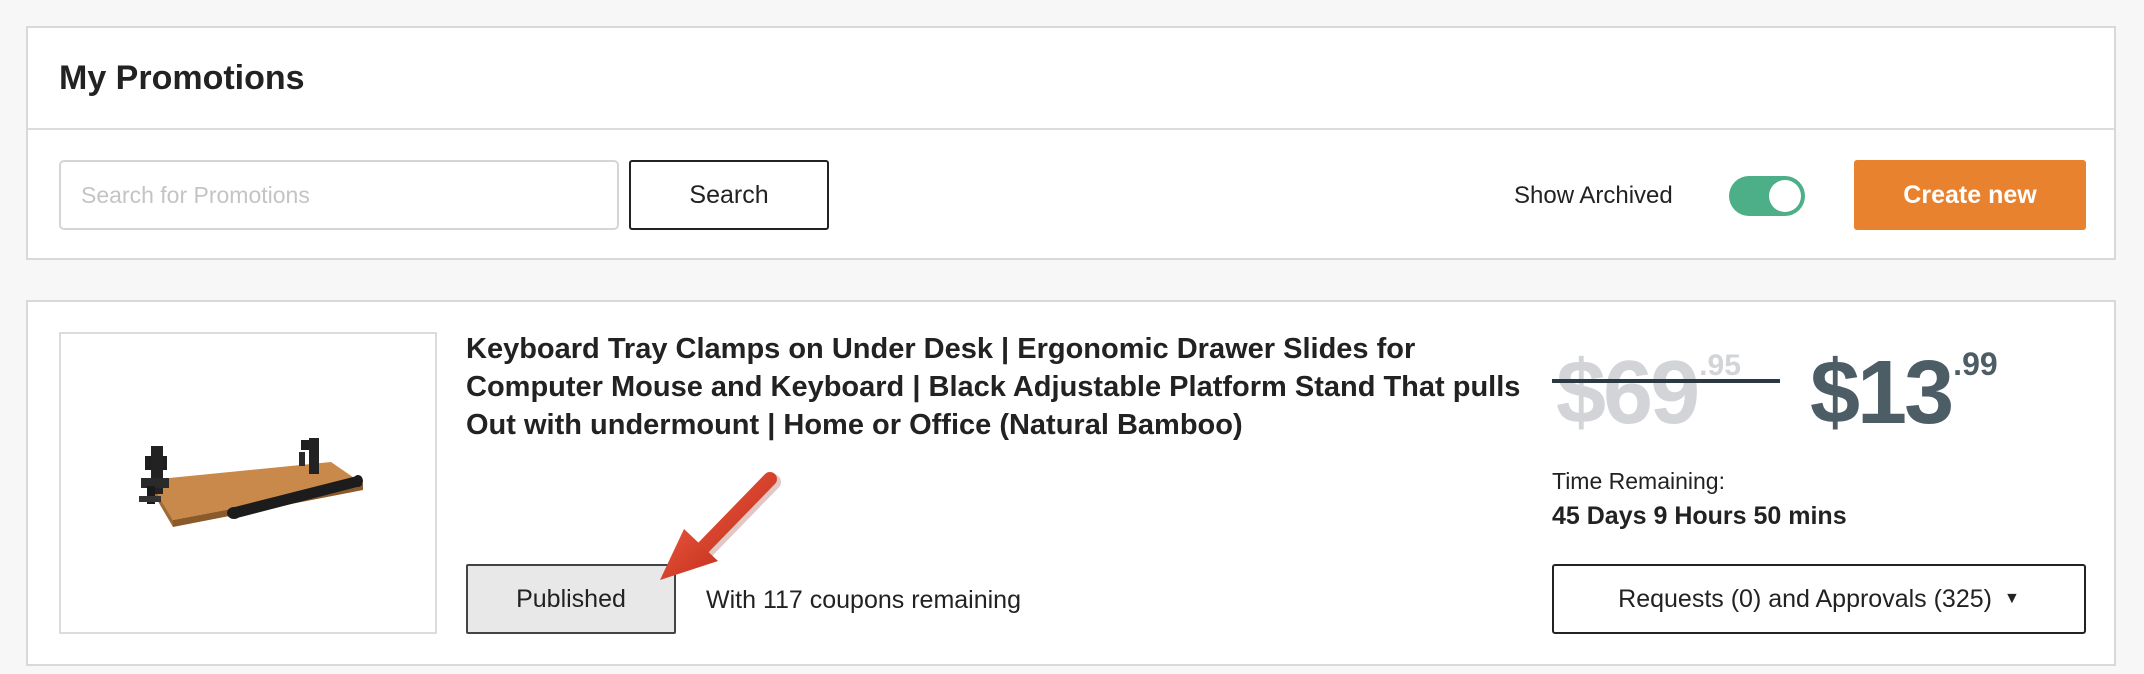 The image size is (2144, 674). What do you see at coordinates (251, 482) in the screenshot?
I see `keyboard-tray-image` at bounding box center [251, 482].